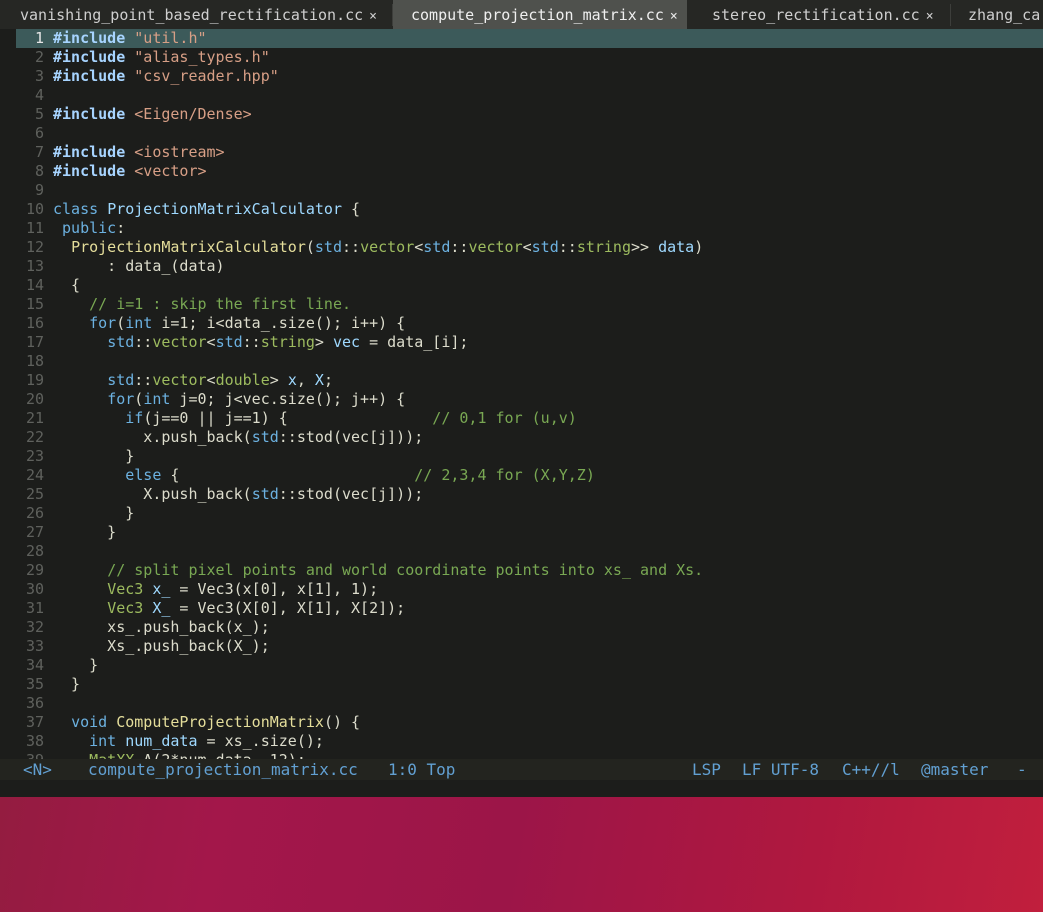 The width and height of the screenshot is (1043, 912). Describe the element at coordinates (121, 399) in the screenshot. I see `code-token: for` at that location.